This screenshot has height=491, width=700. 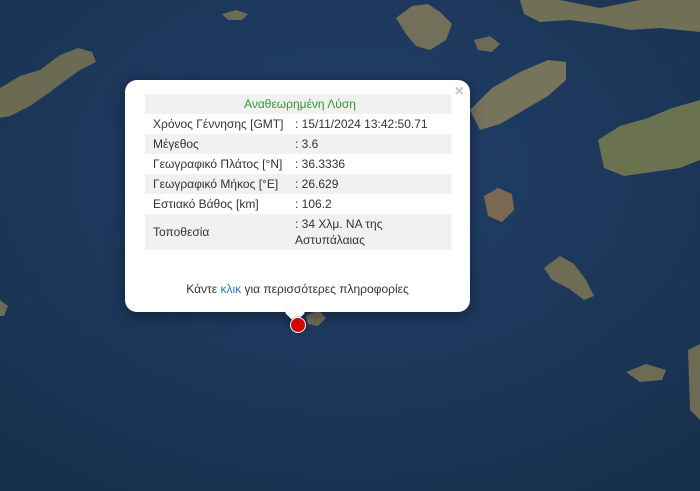 What do you see at coordinates (220, 144) in the screenshot?
I see `magnitude-label: Μέγεθος` at bounding box center [220, 144].